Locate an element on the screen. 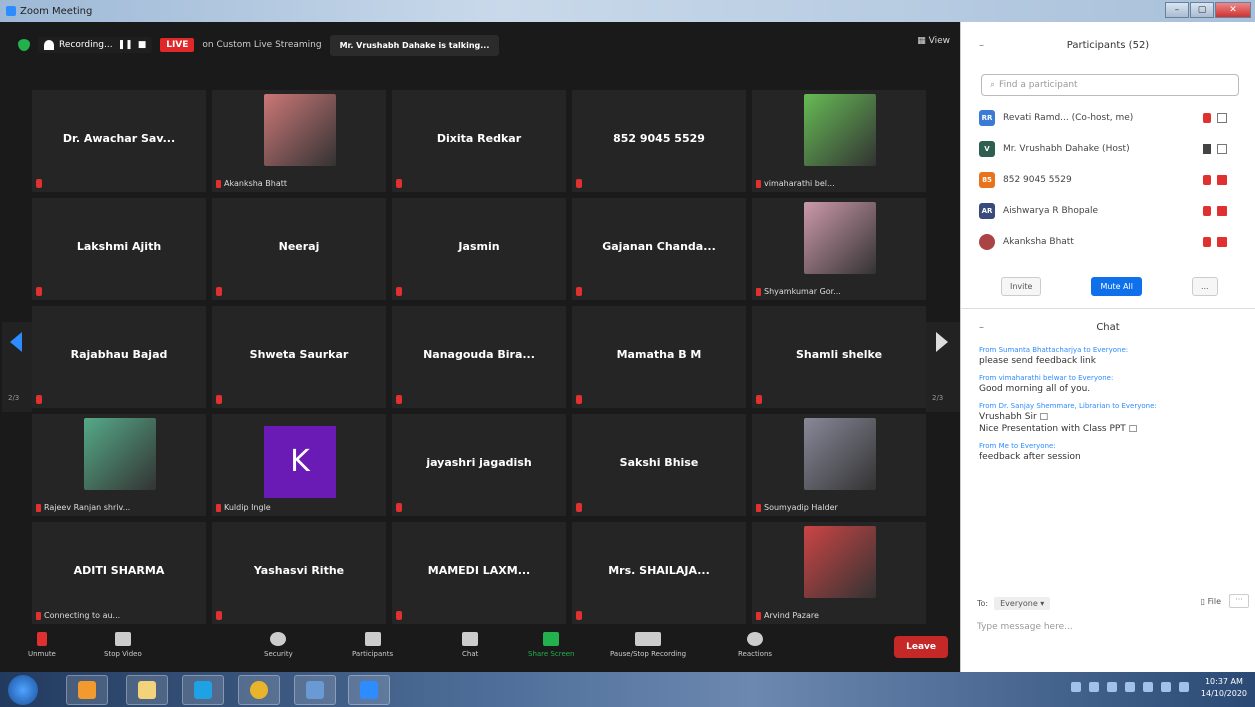 This screenshot has width=1255, height=707. participant-tile: Yashasvi Rithe is located at coordinates (299, 573).